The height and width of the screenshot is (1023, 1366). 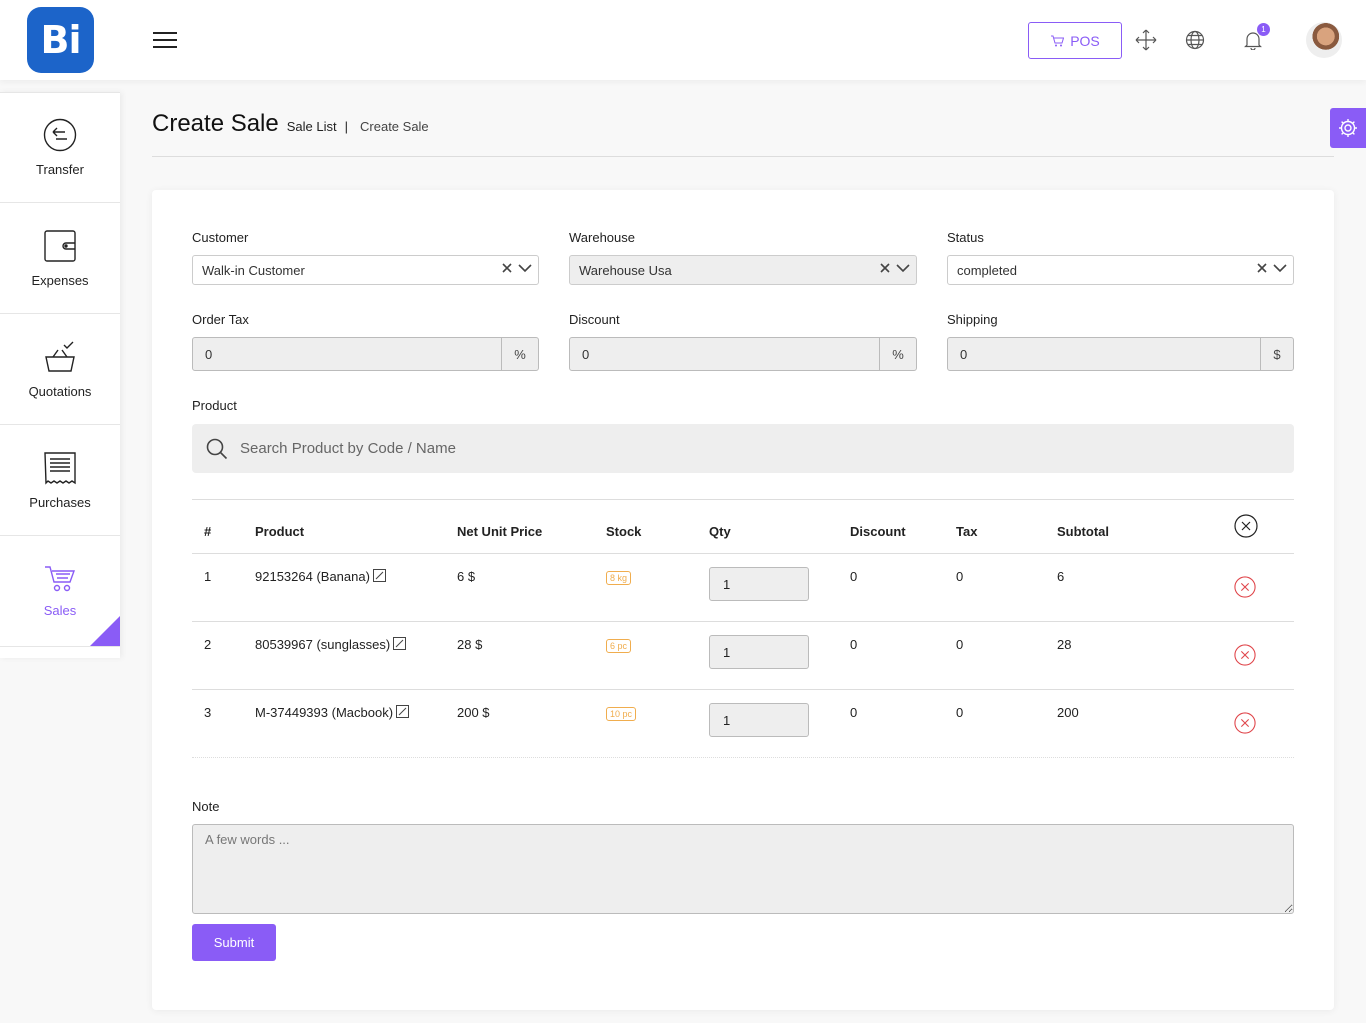 I want to click on stock-badge: 8 kg, so click(x=619, y=578).